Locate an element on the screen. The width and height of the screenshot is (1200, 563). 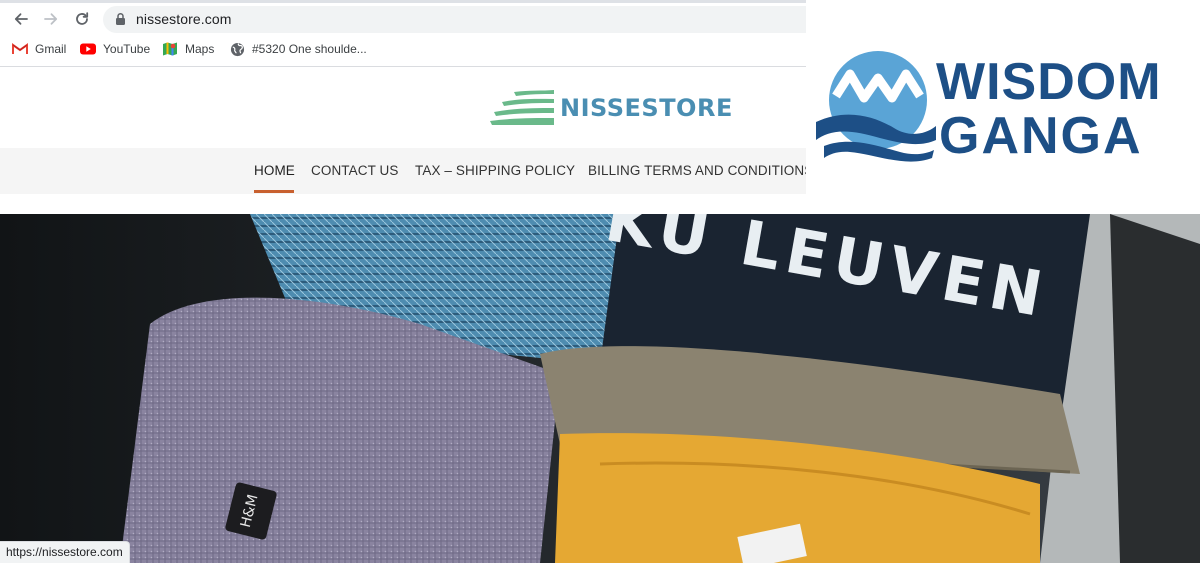
menu-item-contact-us: CONTACT US is located at coordinates (355, 170).